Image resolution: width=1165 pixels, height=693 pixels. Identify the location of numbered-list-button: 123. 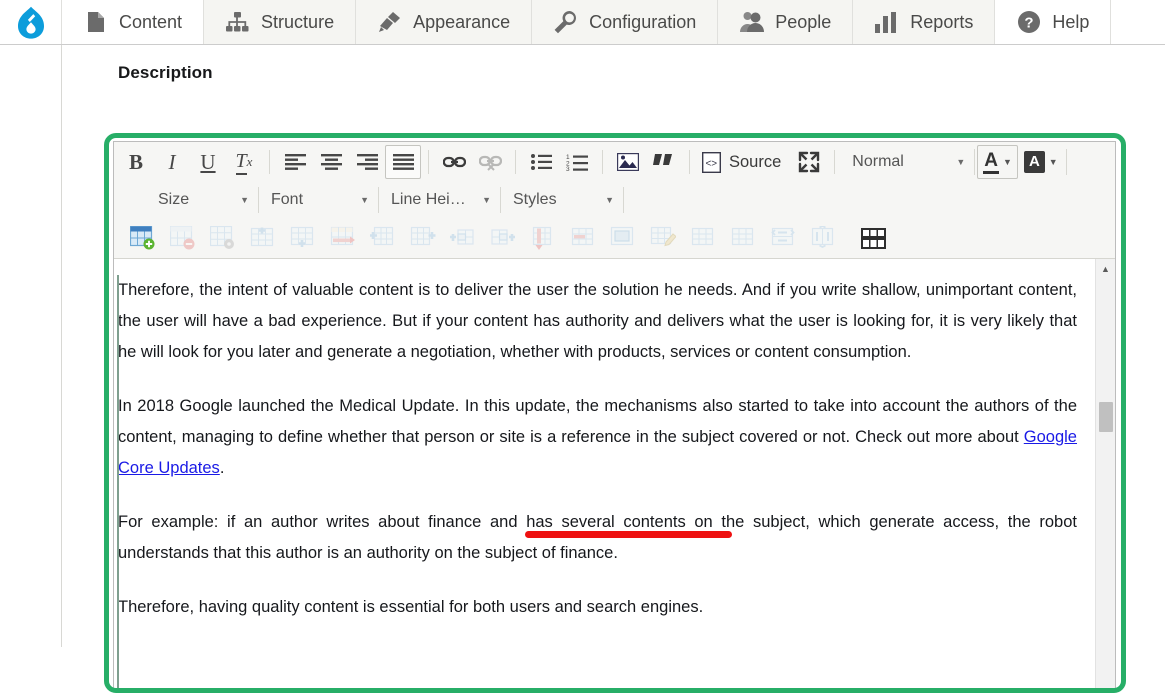
(577, 162).